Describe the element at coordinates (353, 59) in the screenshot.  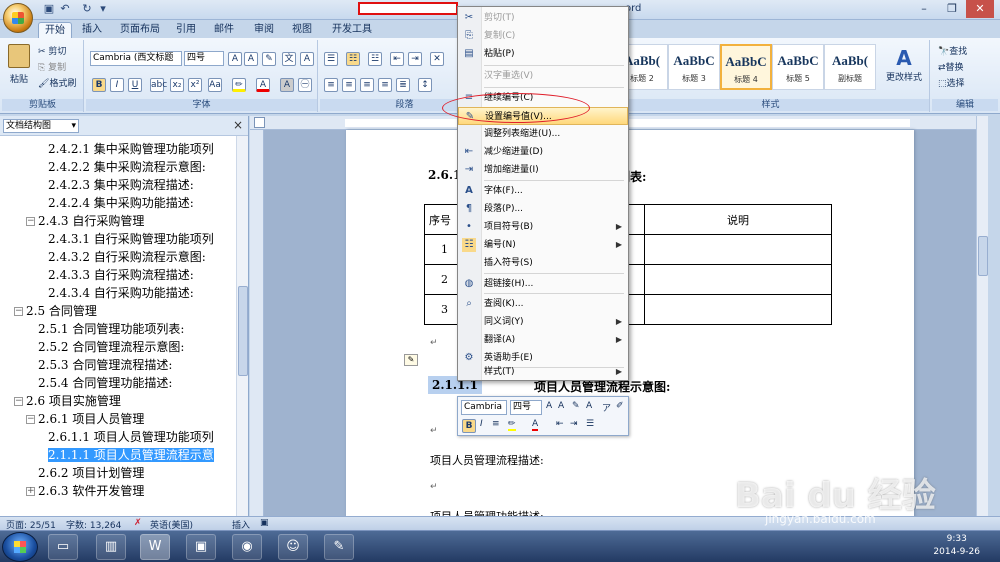
I see `numbering-icon: ☷` at that location.